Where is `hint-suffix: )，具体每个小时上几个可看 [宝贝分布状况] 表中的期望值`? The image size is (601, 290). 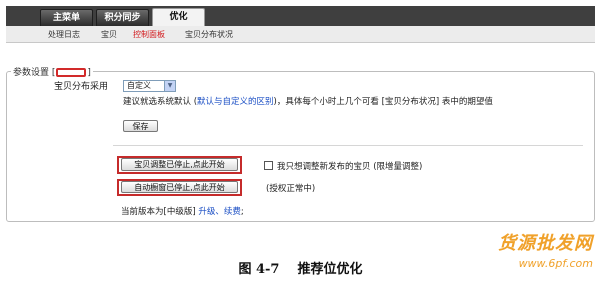
hint-suffix: )，具体每个小时上几个可看 [宝贝分布状况] 表中的期望值 is located at coordinates (383, 102).